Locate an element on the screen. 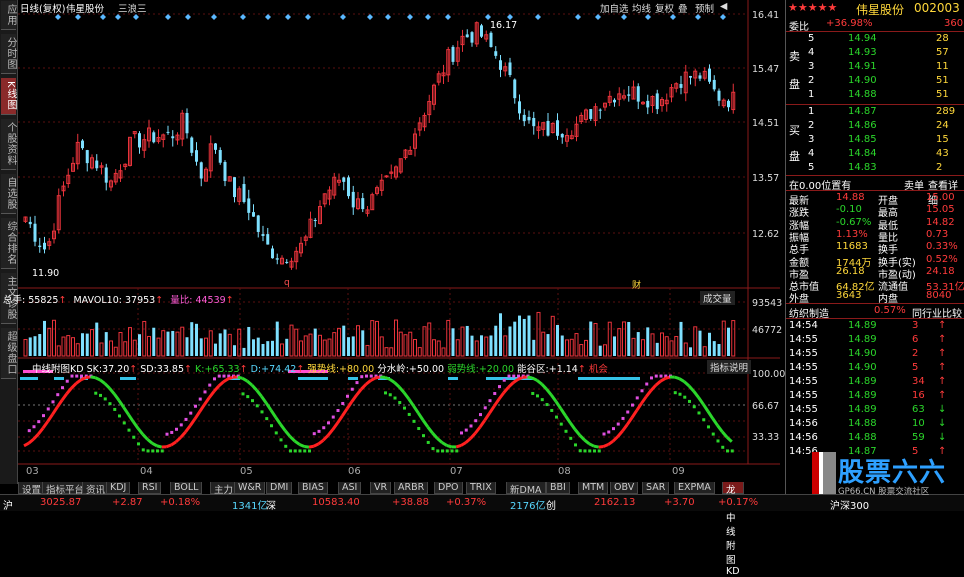  indicator-tab-12: ARBR is located at coordinates (411, 488).